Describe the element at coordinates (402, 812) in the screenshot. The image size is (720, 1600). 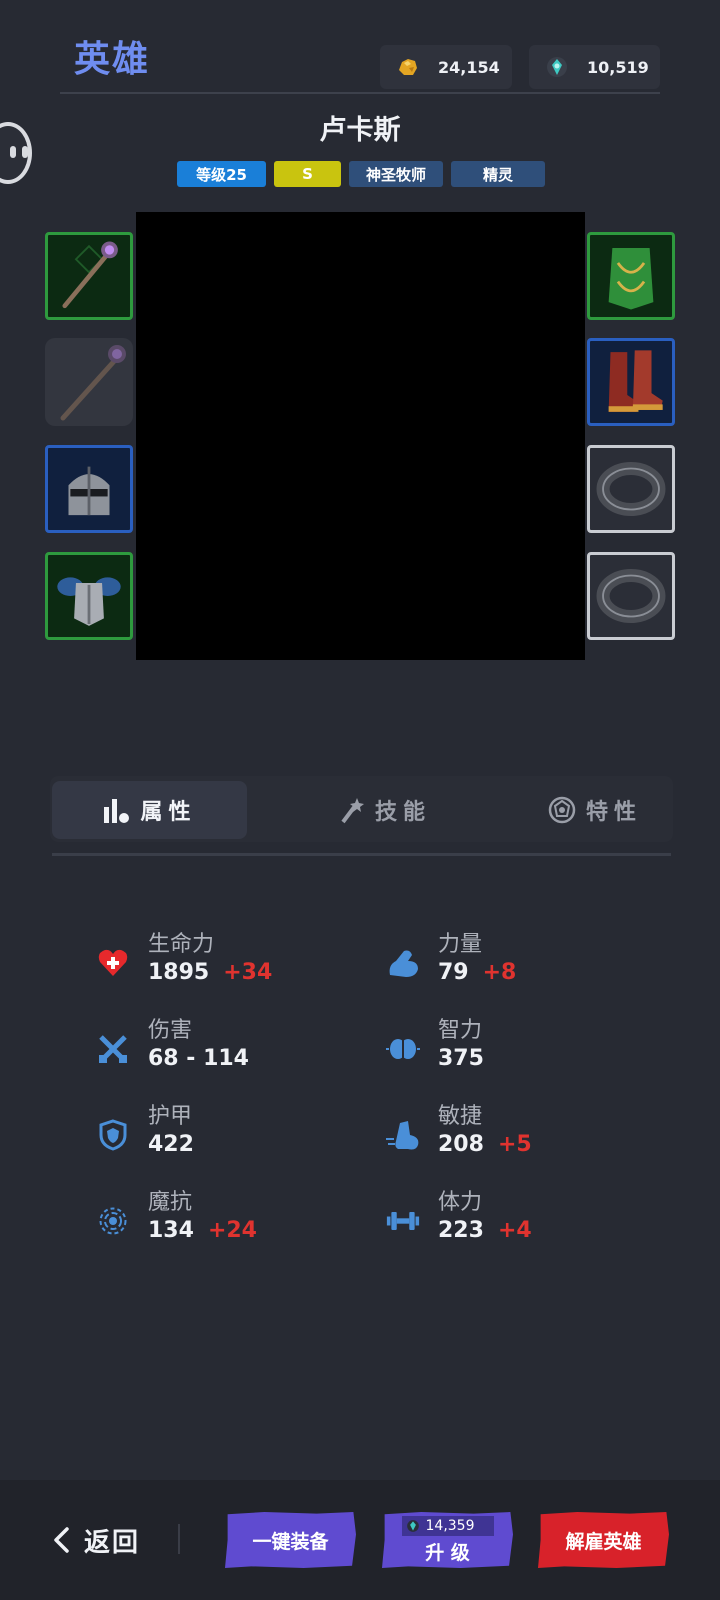
I see `tab-skills-label: 技能` at that location.